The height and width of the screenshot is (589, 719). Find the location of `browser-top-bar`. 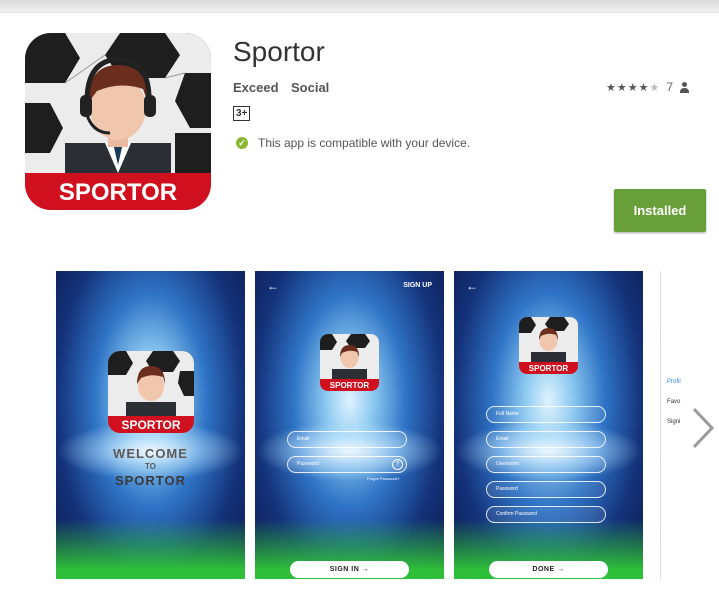

browser-top-bar is located at coordinates (359, 6).